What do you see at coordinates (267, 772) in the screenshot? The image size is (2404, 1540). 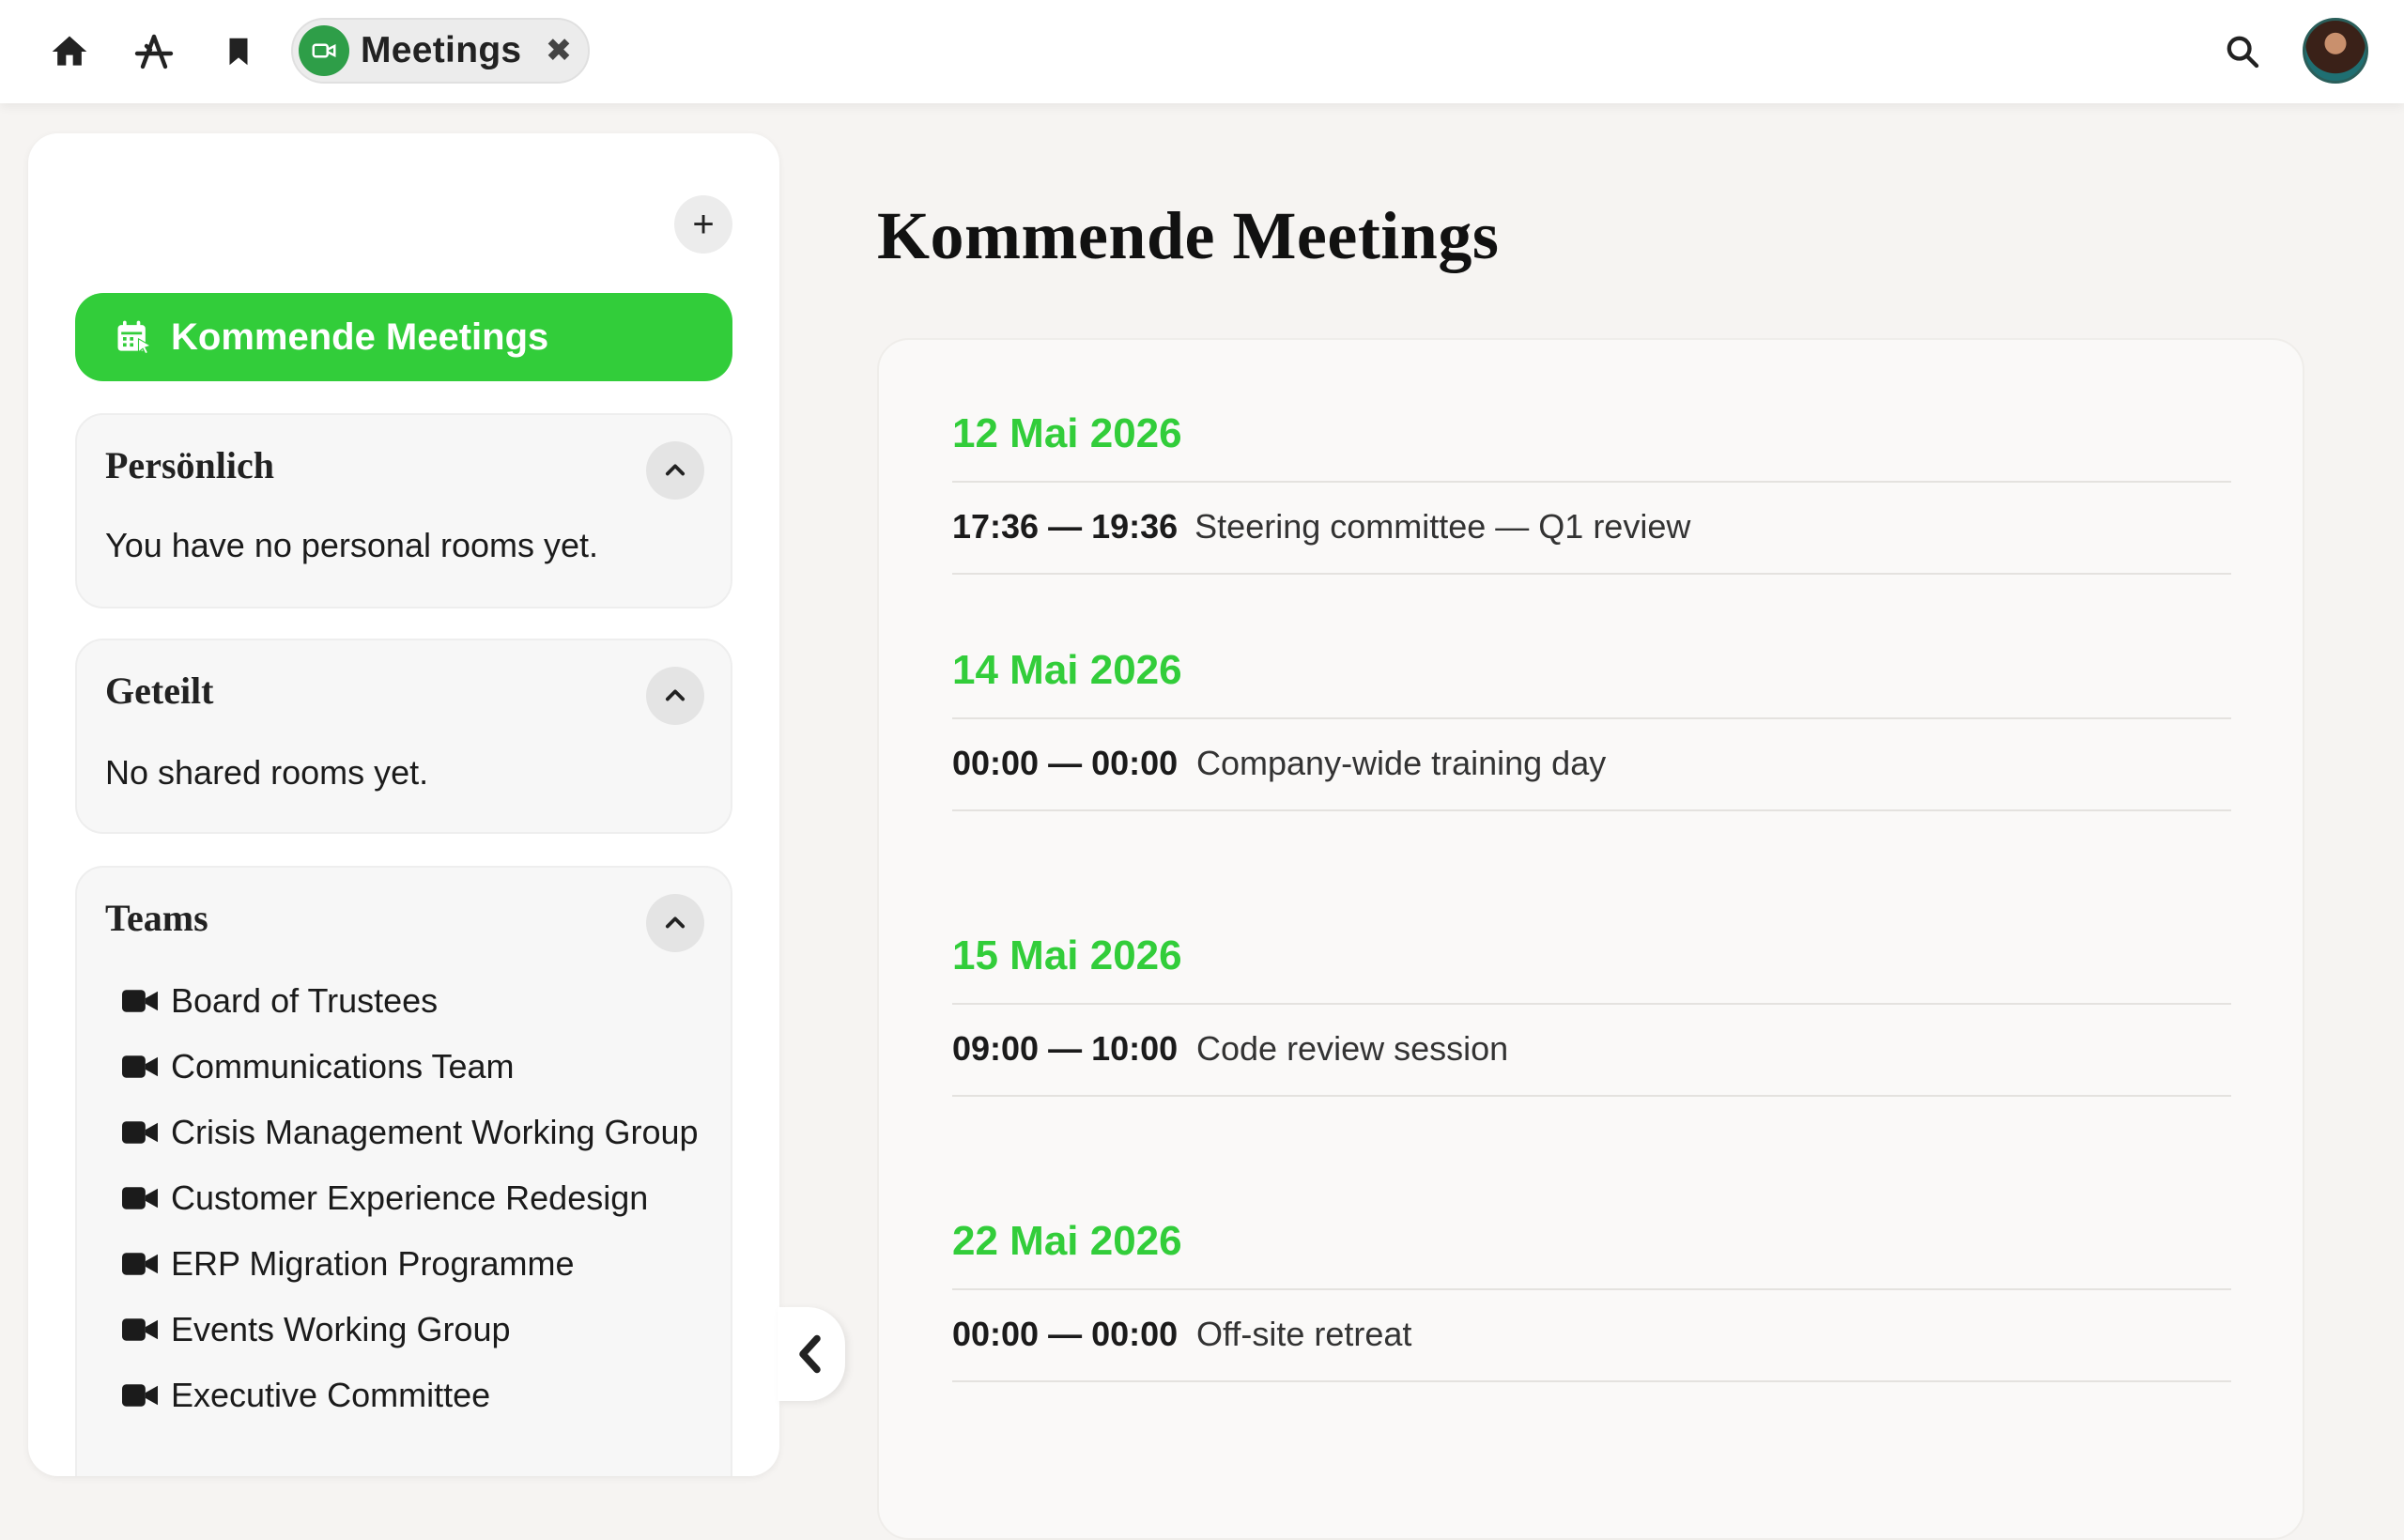 I see `empty-state-text: No shared rooms yet.` at bounding box center [267, 772].